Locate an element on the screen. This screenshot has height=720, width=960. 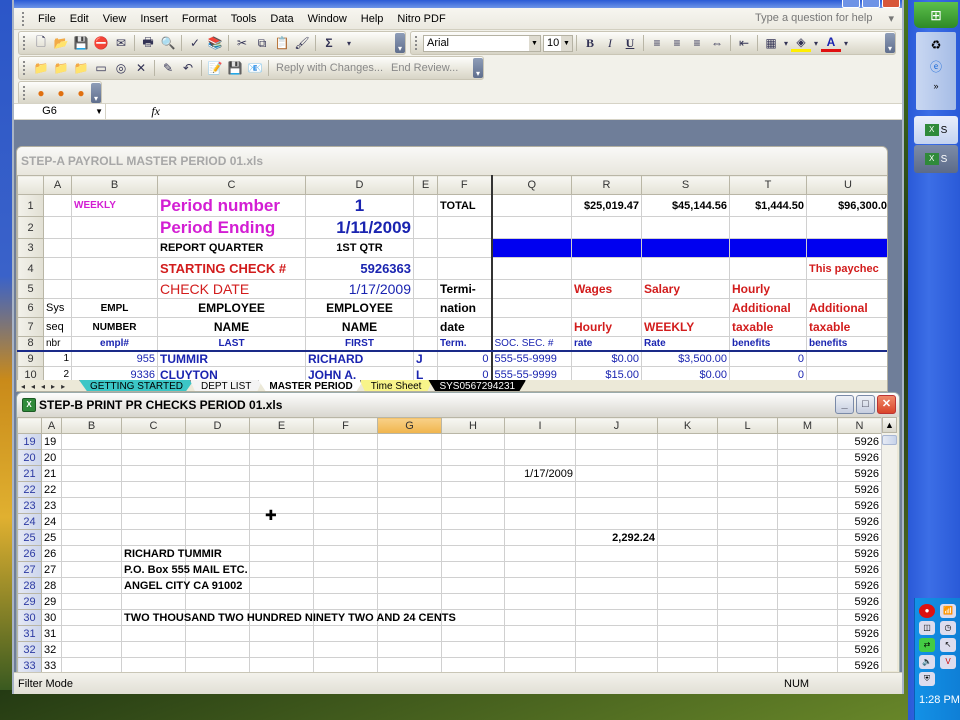
row-header: 25 is located at coordinates (29, 537).